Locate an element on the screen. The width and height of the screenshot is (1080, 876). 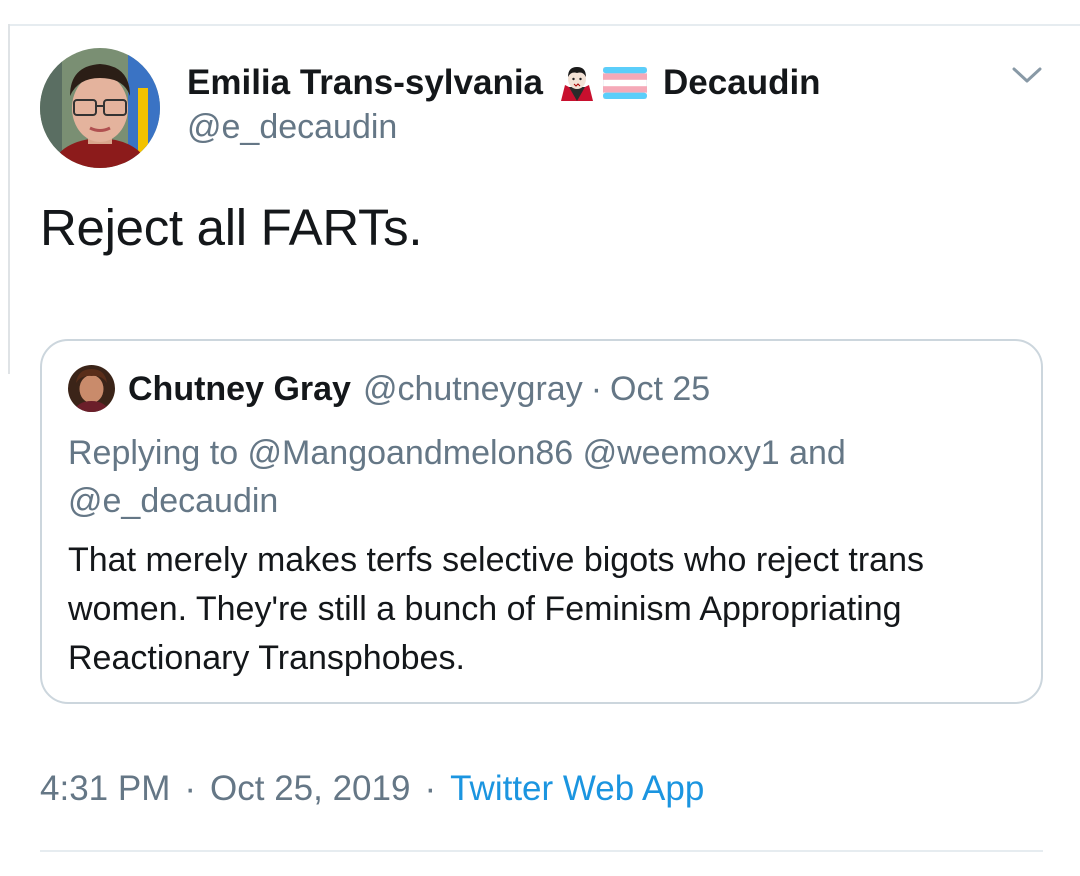
top-divider is located at coordinates (545, 25).